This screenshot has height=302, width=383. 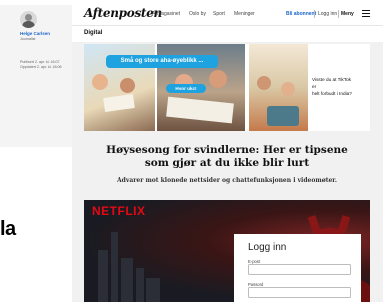 I want to click on login-card: Logg inn E-post Passord, so click(x=297, y=268).